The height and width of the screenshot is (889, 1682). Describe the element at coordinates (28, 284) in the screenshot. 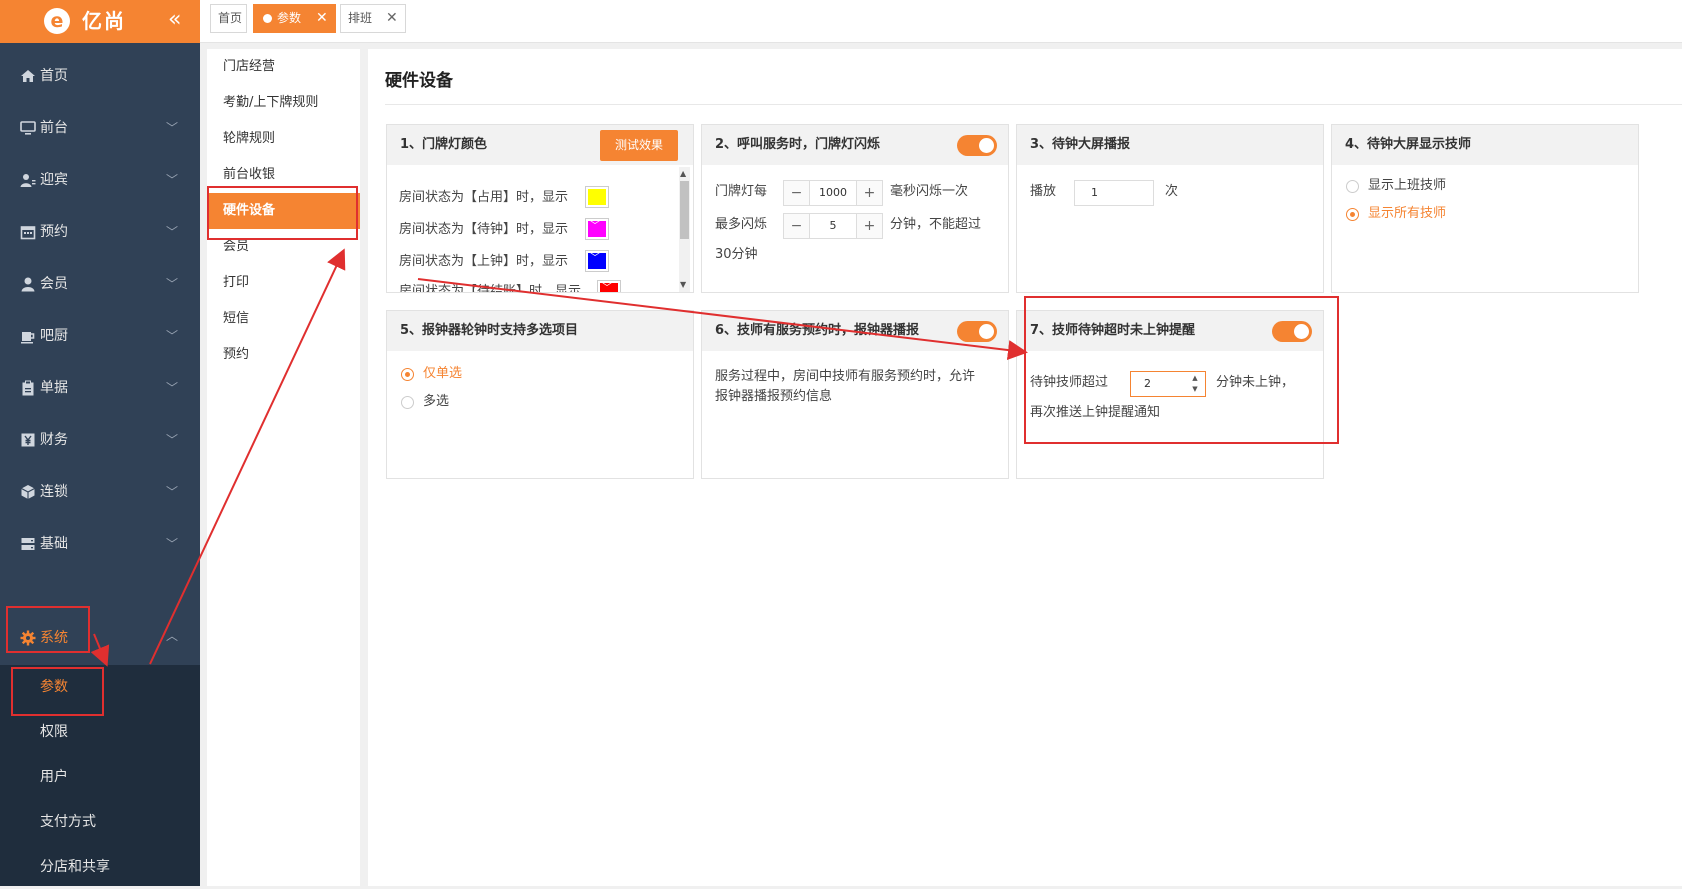

I see `user-icon` at that location.